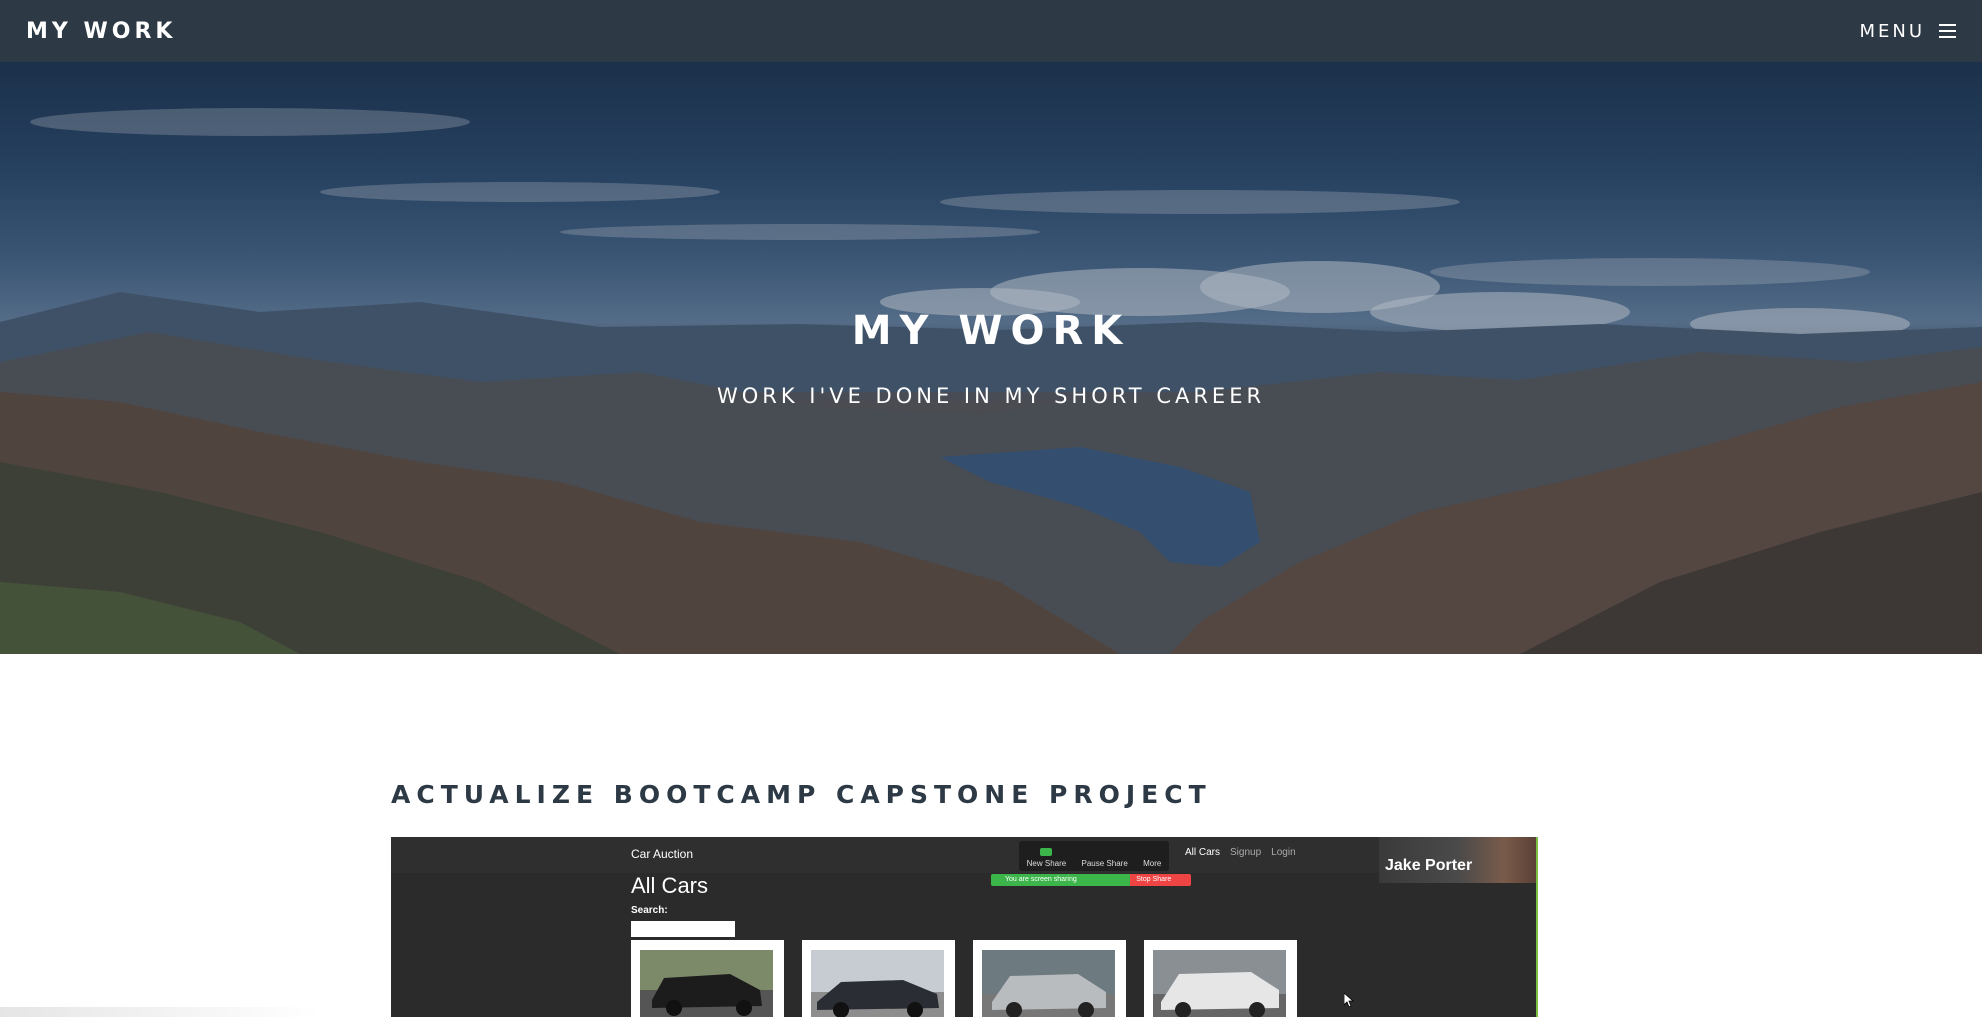 This screenshot has width=1982, height=1017. Describe the element at coordinates (1094, 856) in the screenshot. I see `zoom-share-toolbar: New Share Pause Share More` at that location.